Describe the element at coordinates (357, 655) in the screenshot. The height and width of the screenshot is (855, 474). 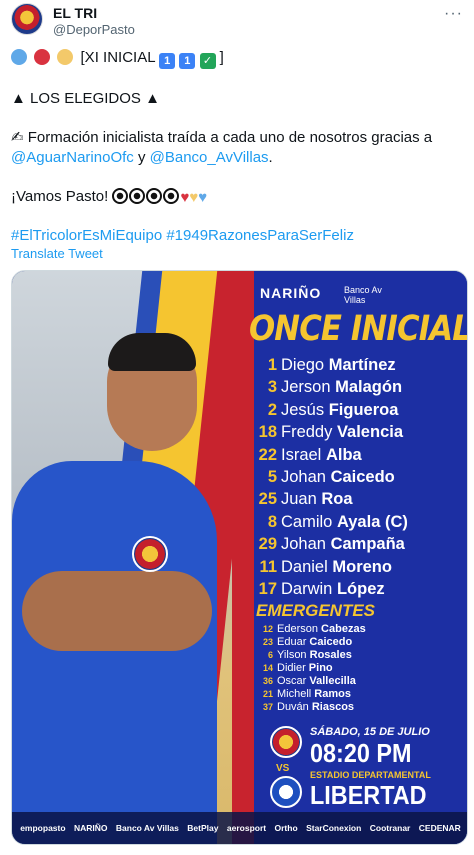
I see `list-item: 6 Yilson Rosales` at that location.